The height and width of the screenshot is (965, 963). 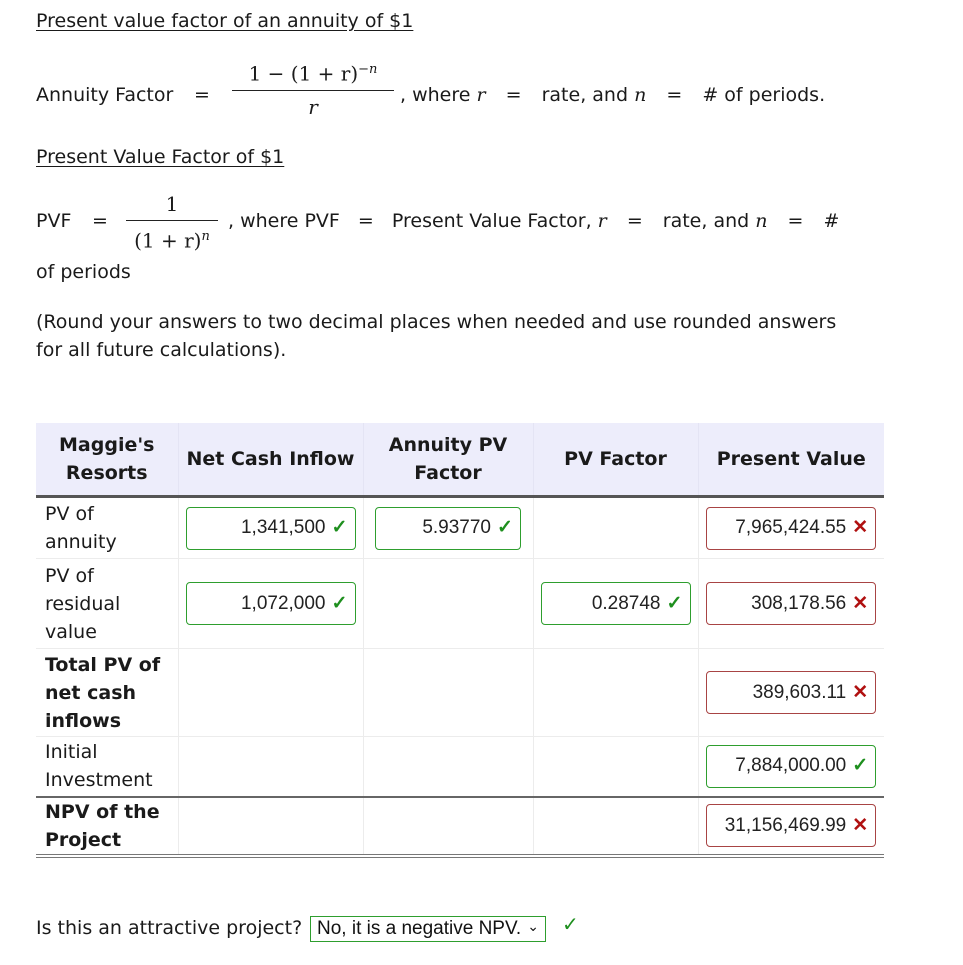 What do you see at coordinates (225, 21) in the screenshot?
I see `annuity-heading: Present value factor of an annuity of $1` at bounding box center [225, 21].